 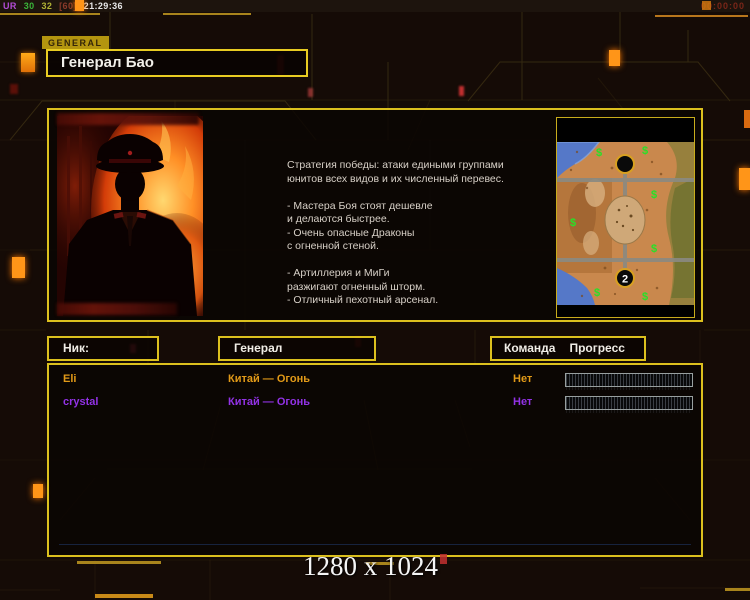 I want to click on player-nick: crystal, so click(x=81, y=402).